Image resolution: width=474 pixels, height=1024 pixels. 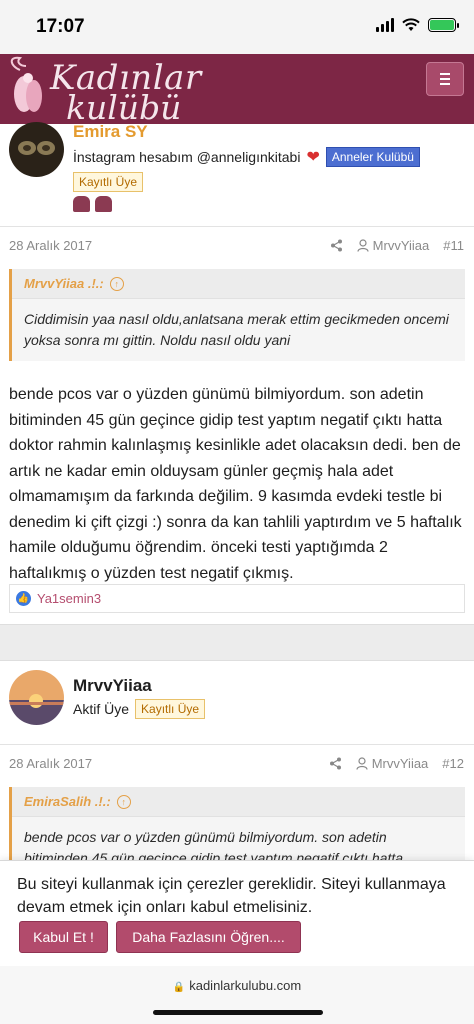 I want to click on signature-text: İnstagram hesabım @anneligınkitabi, so click(x=187, y=157).